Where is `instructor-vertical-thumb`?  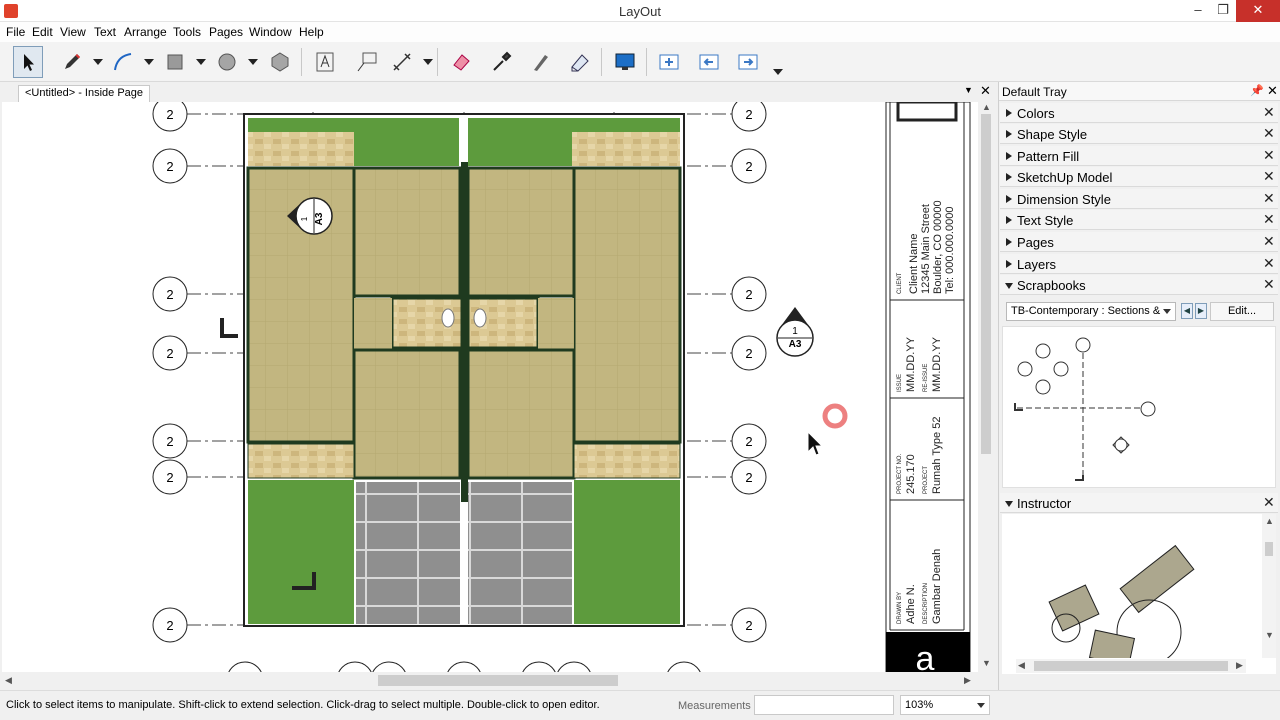 instructor-vertical-thumb is located at coordinates (1269, 549).